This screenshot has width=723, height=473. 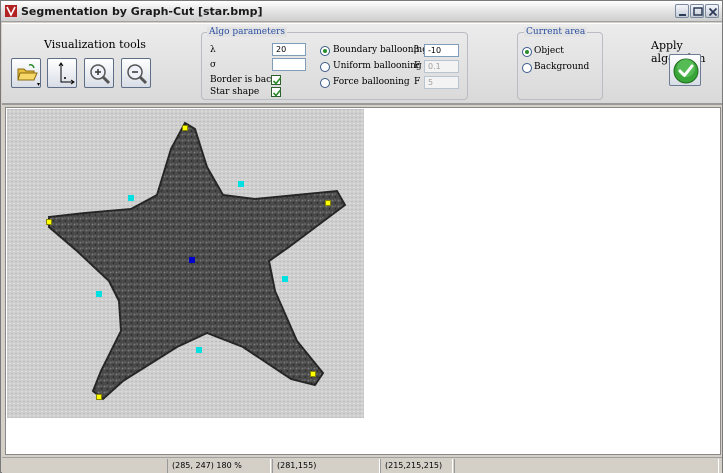 I want to click on current-area-group: Current area Object Background, so click(x=560, y=63).